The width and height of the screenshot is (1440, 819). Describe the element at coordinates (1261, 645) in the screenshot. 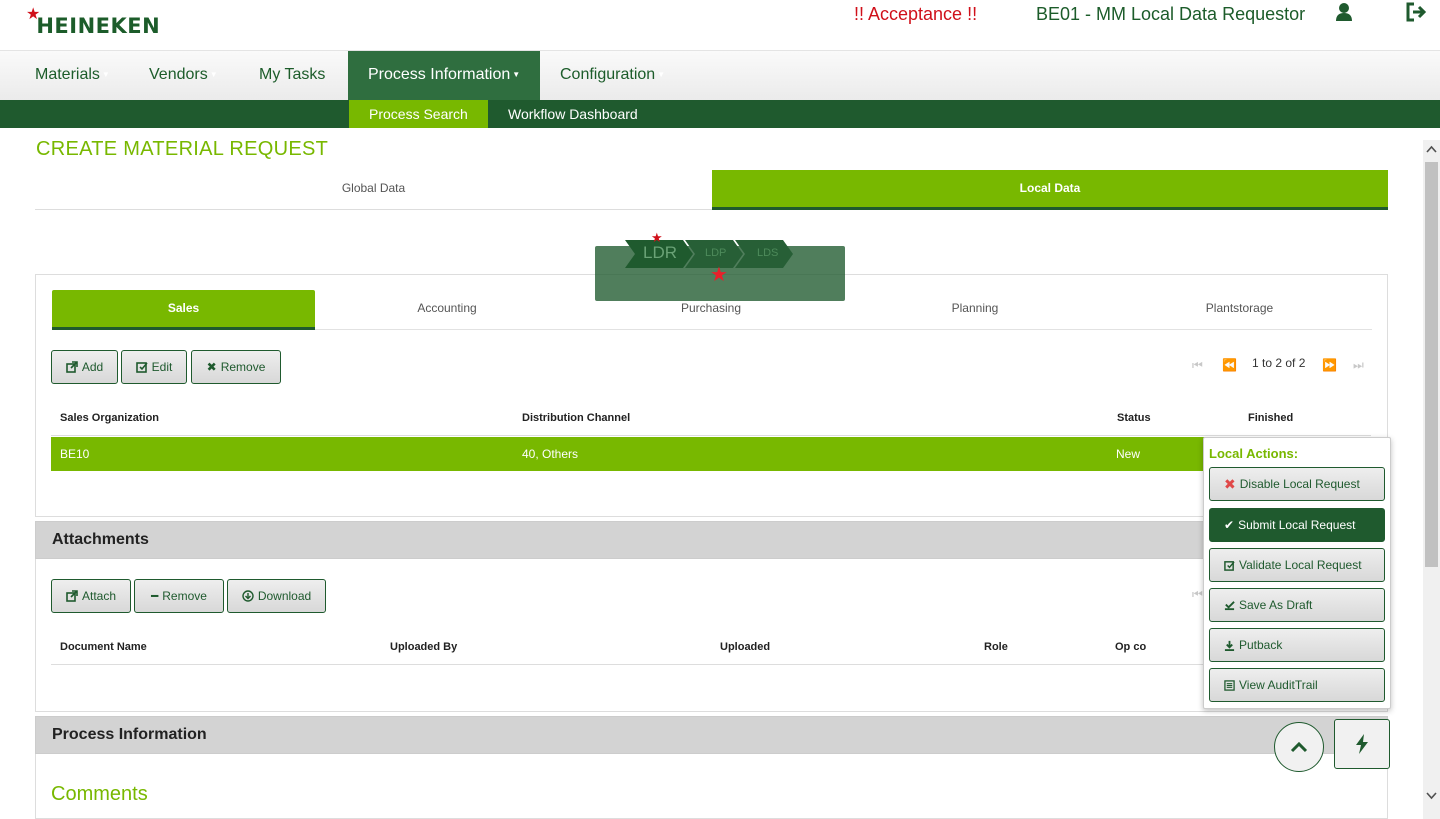

I see `putback-label: Putback` at that location.